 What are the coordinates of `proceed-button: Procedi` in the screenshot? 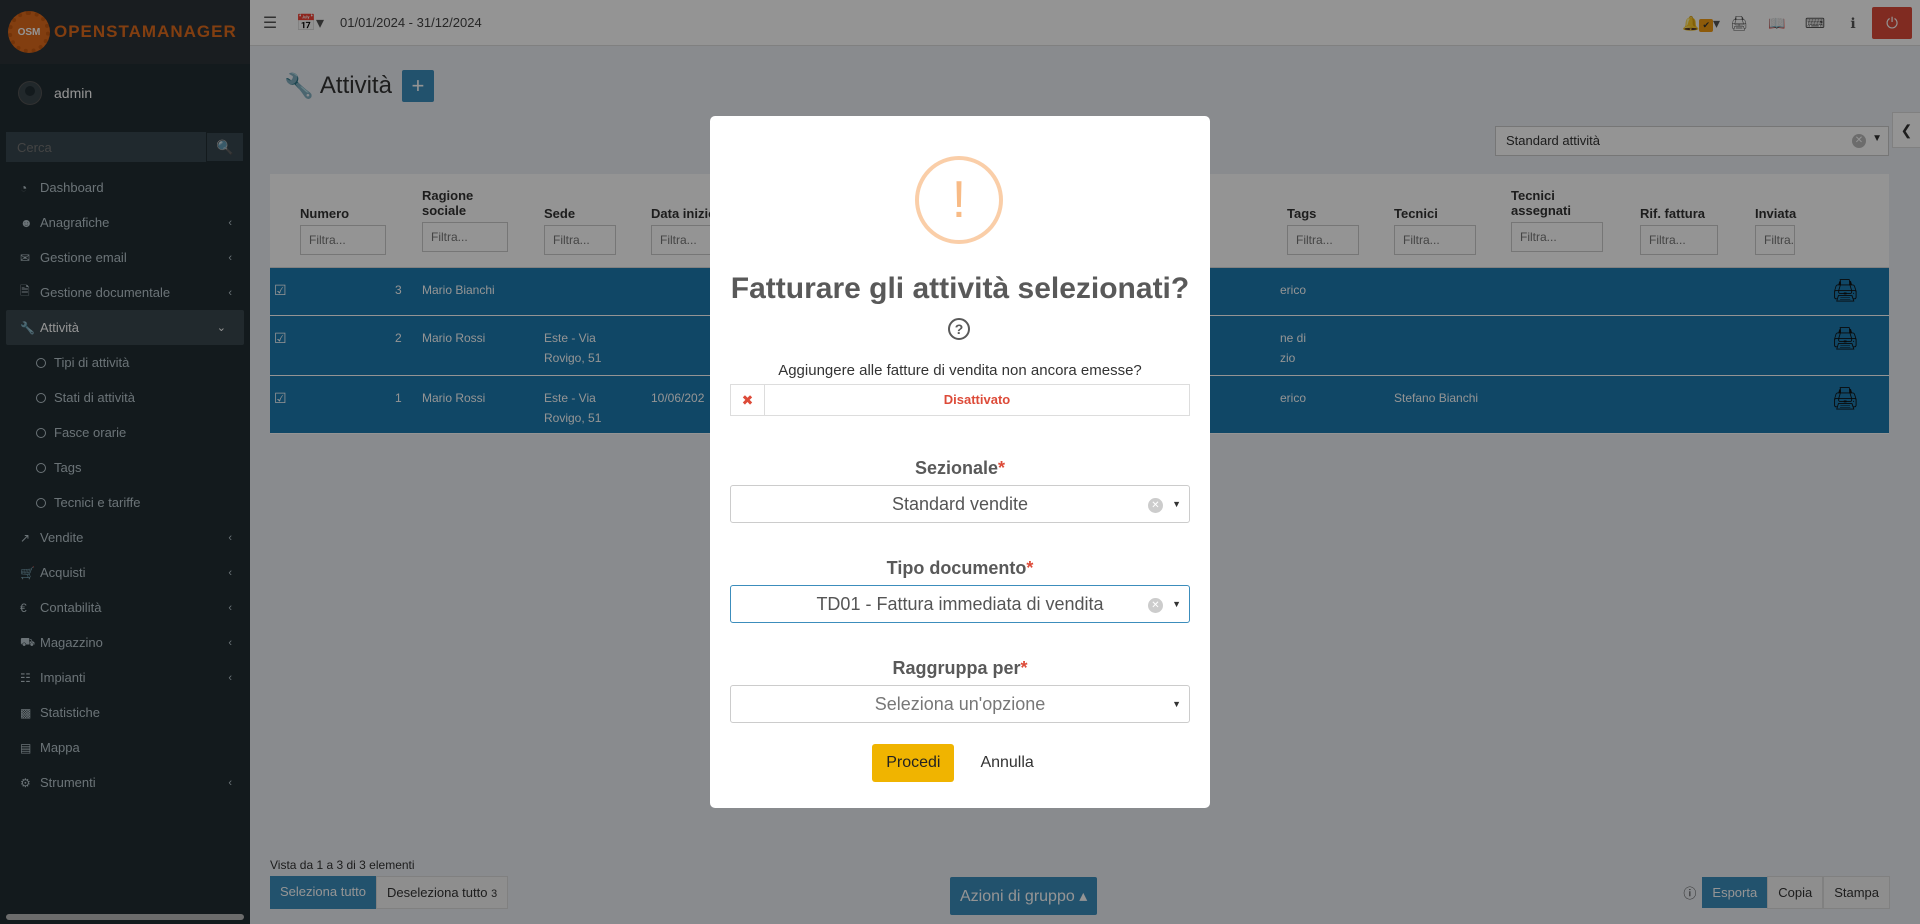 It's located at (913, 763).